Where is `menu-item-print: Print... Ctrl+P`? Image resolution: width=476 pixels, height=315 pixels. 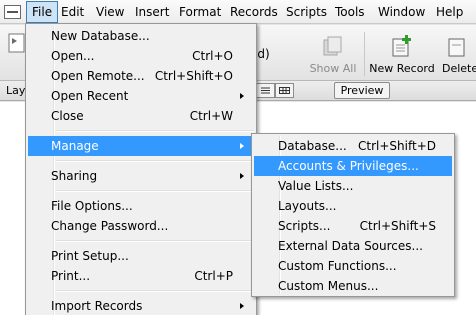 menu-item-print: Print... Ctrl+P is located at coordinates (141, 276).